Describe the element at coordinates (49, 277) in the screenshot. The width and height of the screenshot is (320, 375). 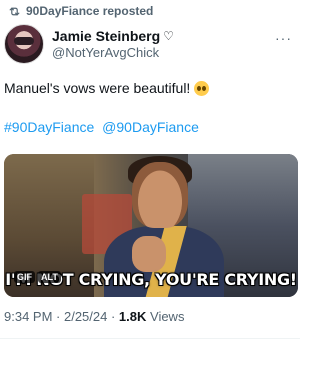
I see `alt-badge: ALT` at that location.